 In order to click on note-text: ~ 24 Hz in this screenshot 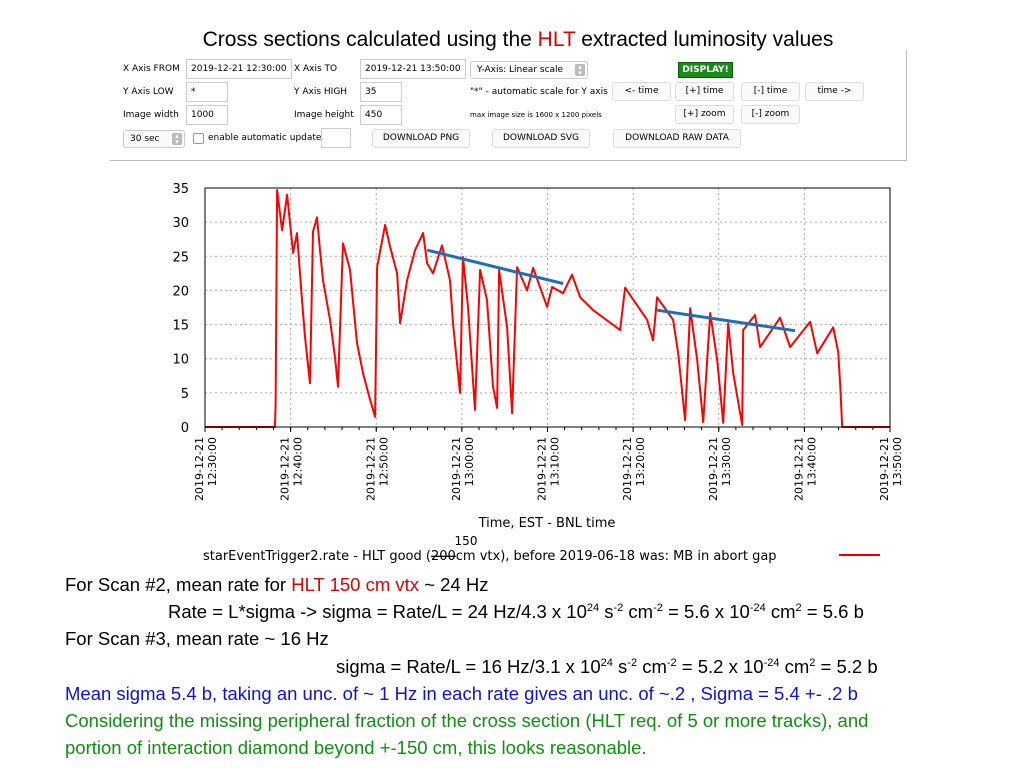, I will do `click(454, 584)`.